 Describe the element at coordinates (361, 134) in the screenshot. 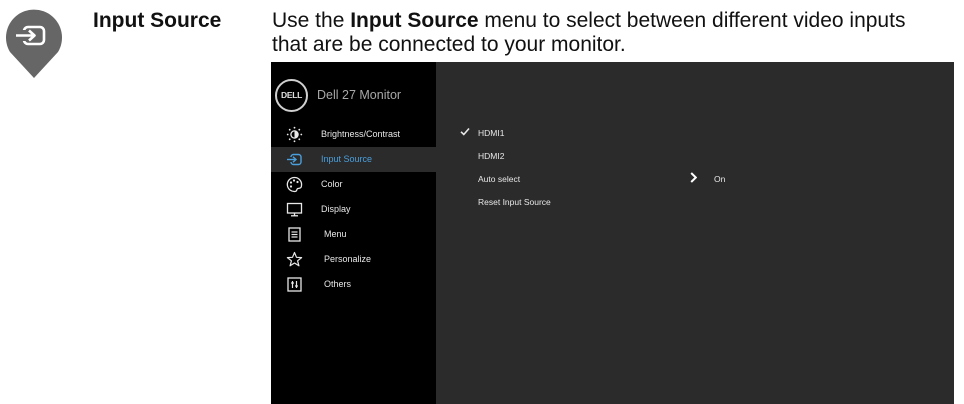

I see `menu-item-label: Brightness/Contrast` at that location.